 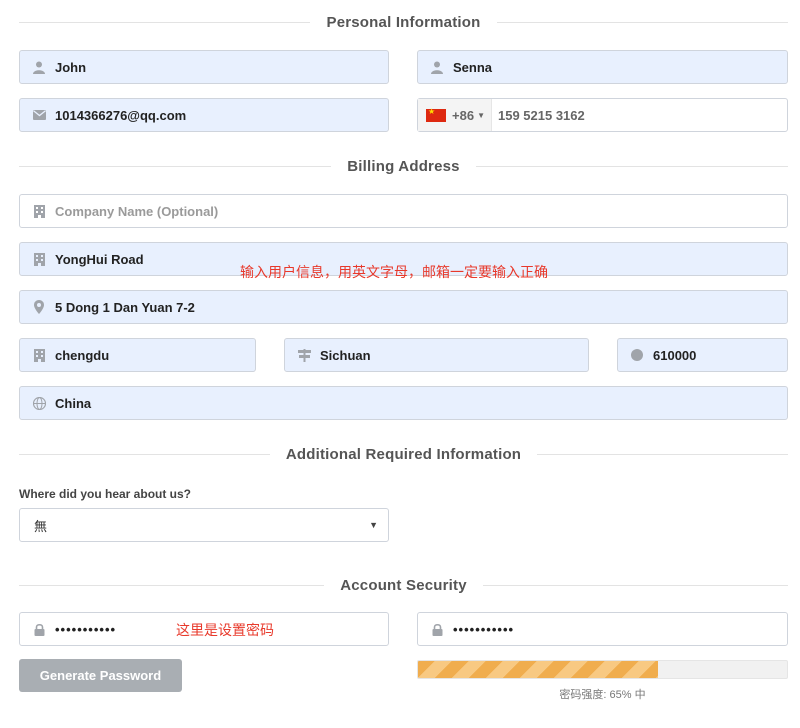 I want to click on section-title: Personal Information, so click(x=403, y=22).